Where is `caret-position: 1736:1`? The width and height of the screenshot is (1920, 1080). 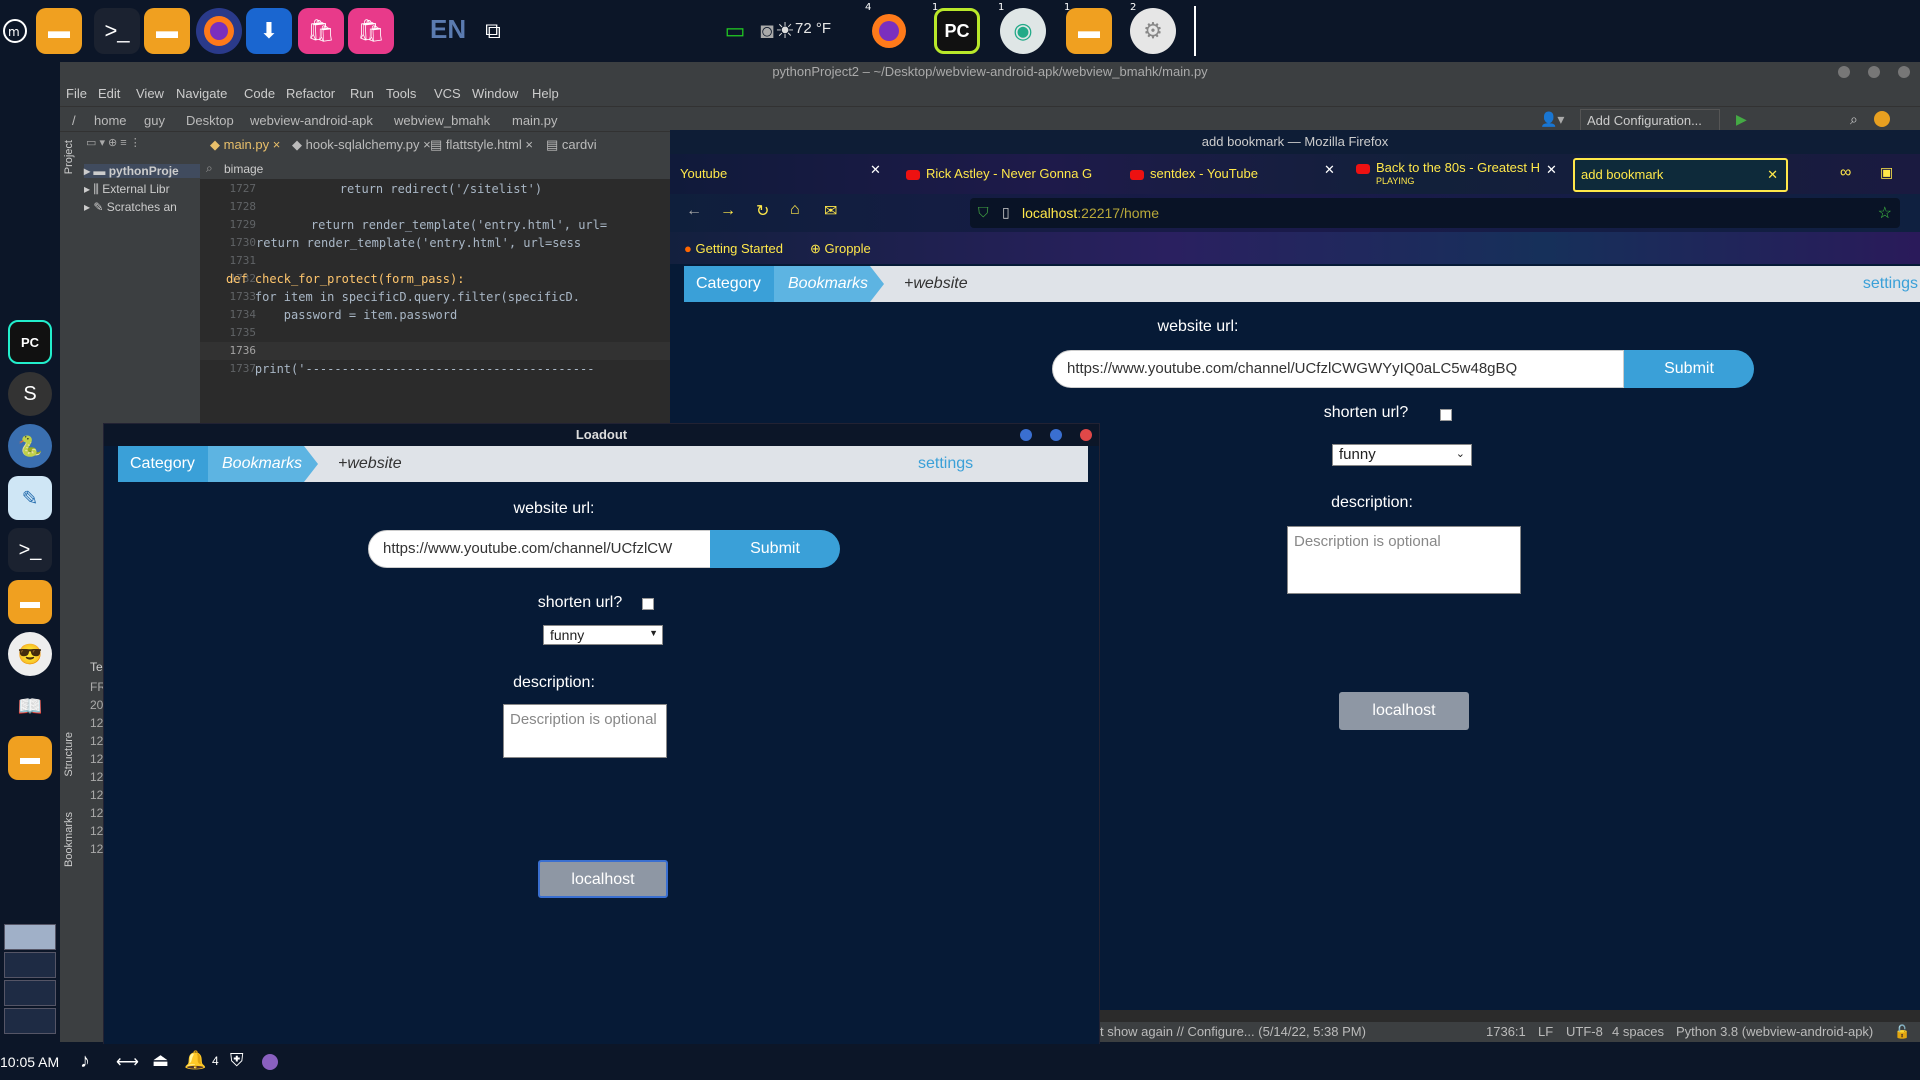 caret-position: 1736:1 is located at coordinates (1506, 1031).